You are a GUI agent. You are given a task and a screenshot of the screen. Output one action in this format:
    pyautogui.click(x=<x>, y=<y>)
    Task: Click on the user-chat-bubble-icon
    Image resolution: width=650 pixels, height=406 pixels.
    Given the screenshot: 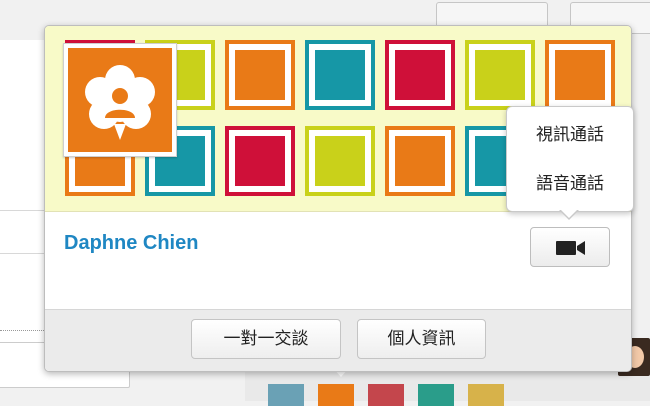 What is the action you would take?
    pyautogui.click(x=120, y=102)
    